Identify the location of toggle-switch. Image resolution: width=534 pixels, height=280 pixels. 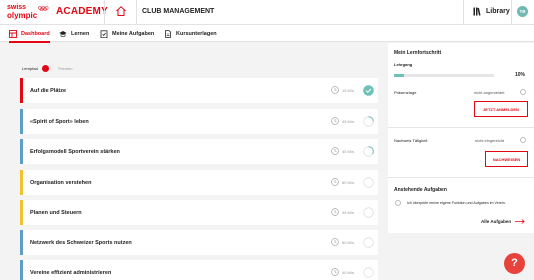
(47, 68).